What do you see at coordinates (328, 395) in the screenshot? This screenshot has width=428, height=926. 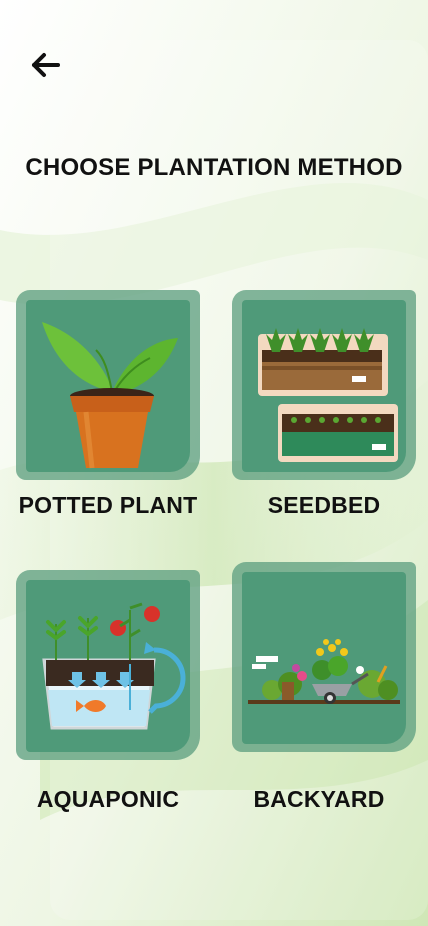 I see `seedbed-icon` at bounding box center [328, 395].